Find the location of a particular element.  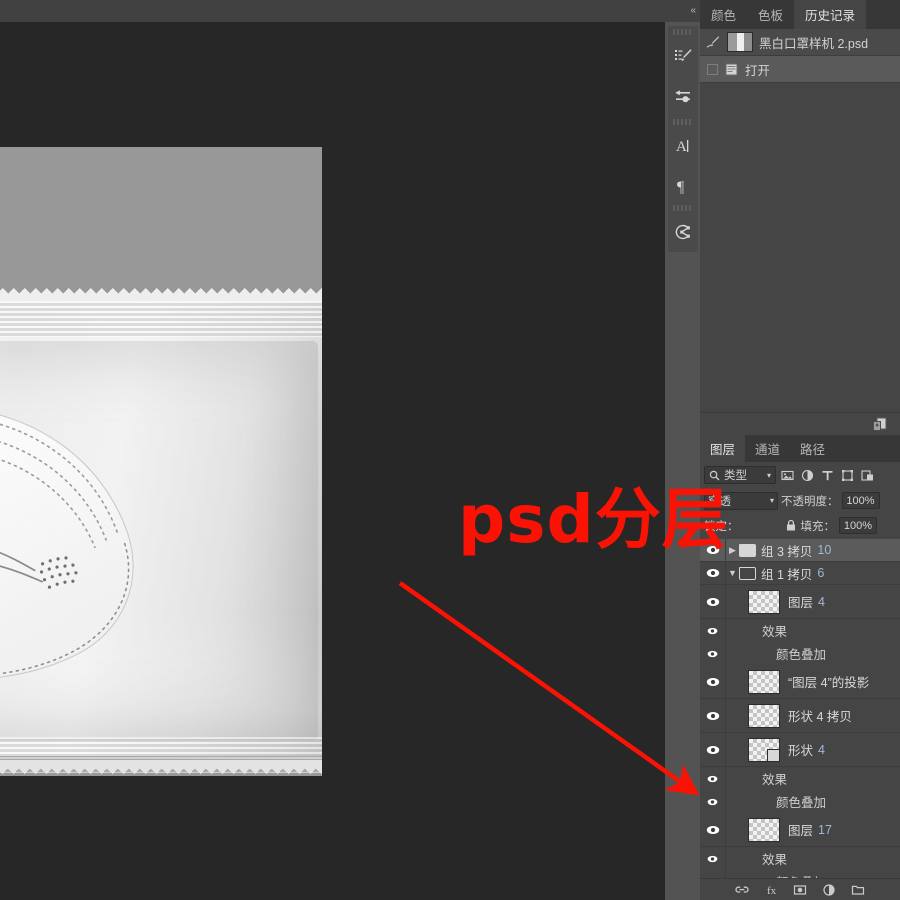

type-filter-icon is located at coordinates (827, 475).